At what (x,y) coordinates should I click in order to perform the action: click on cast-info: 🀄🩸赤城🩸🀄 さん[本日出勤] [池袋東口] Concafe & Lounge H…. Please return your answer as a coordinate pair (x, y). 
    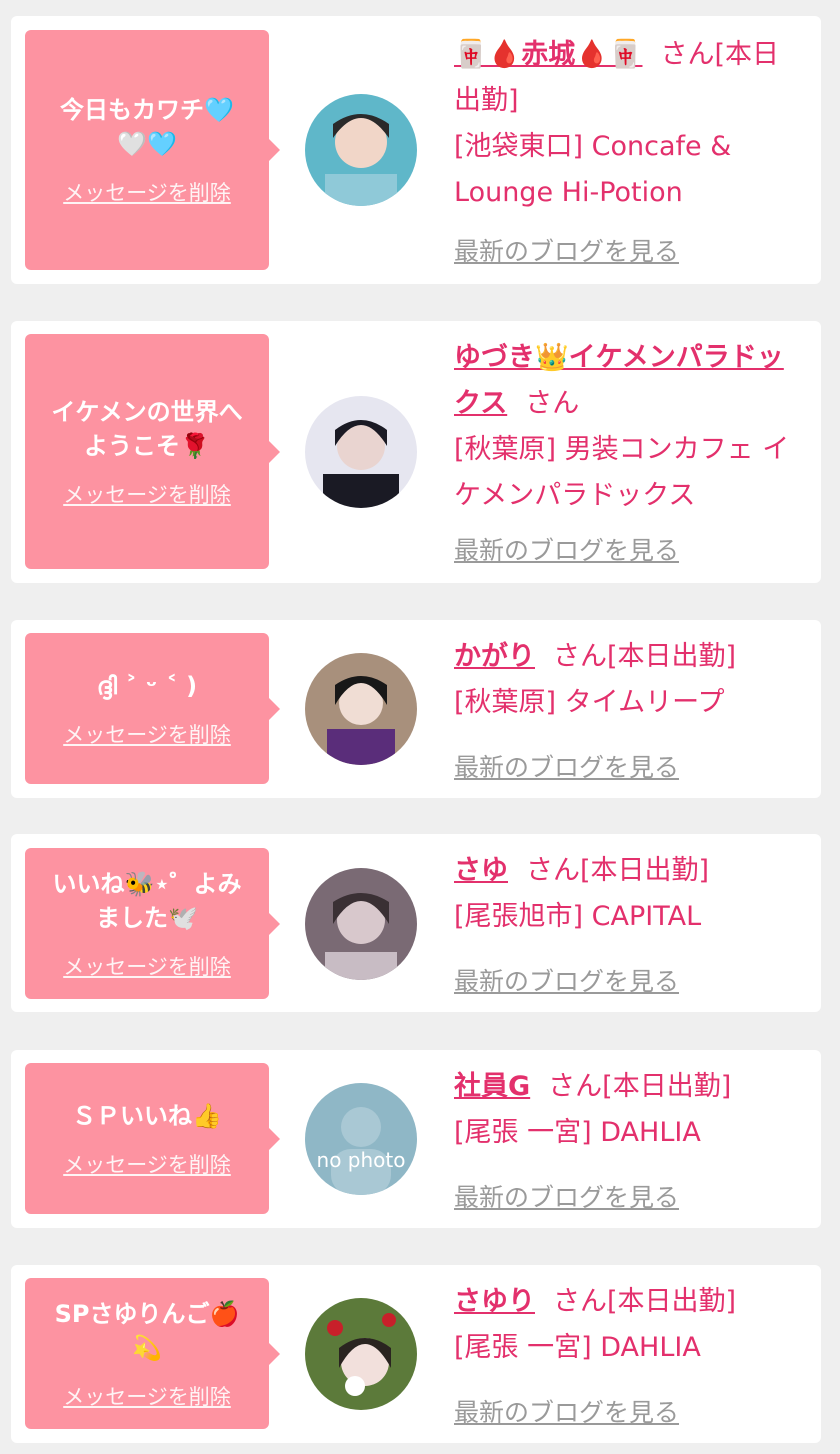
    Looking at the image, I should click on (629, 124).